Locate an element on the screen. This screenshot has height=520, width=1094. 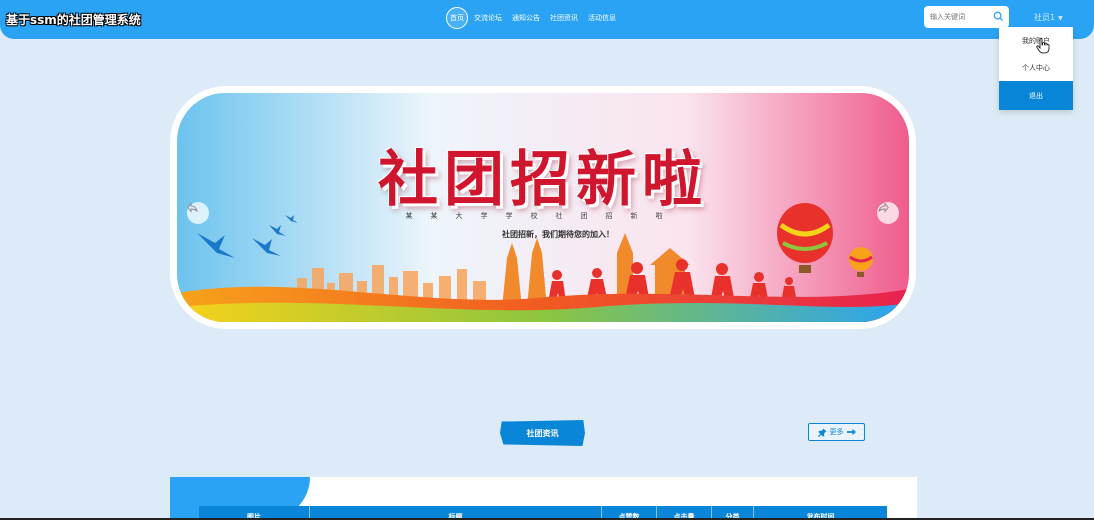
arrow-left-icon is located at coordinates (192, 207).